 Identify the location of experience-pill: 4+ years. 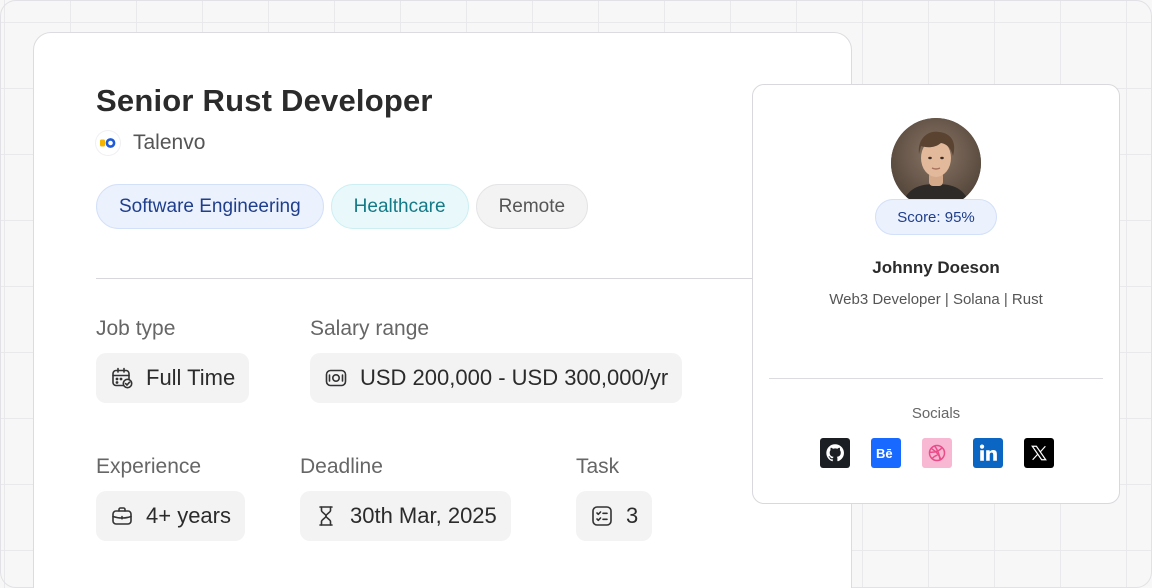
(170, 516).